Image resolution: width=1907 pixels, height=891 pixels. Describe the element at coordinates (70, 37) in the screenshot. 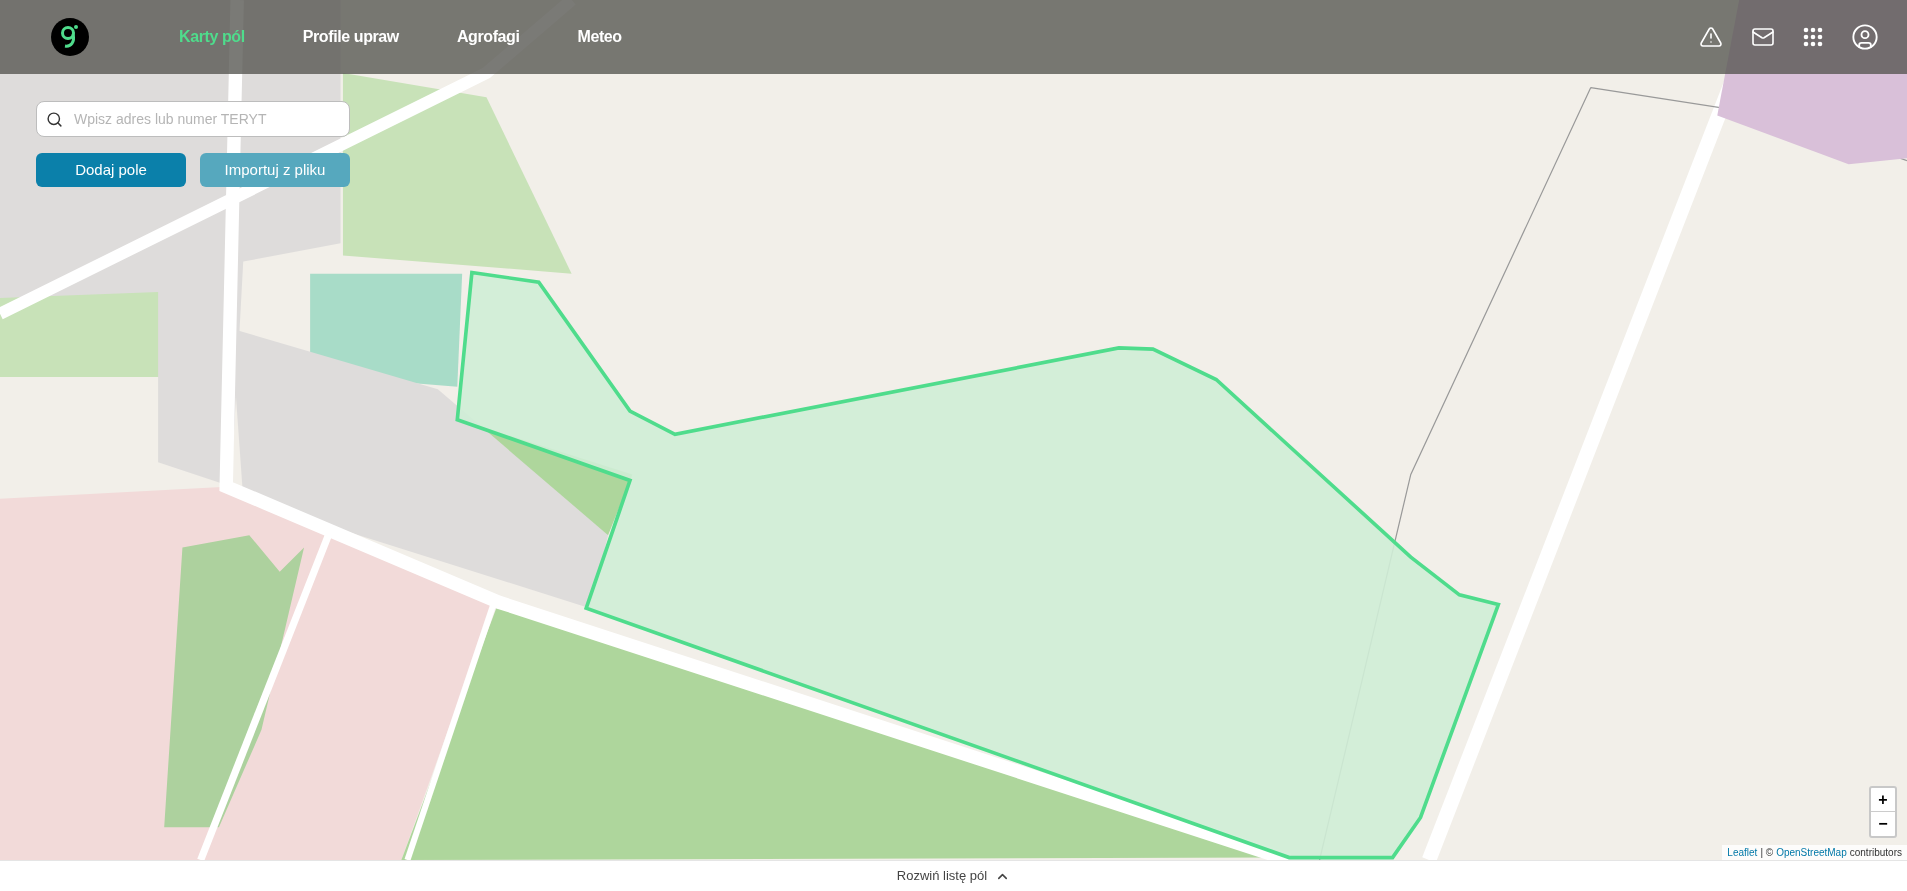

I see `logo-icon` at that location.